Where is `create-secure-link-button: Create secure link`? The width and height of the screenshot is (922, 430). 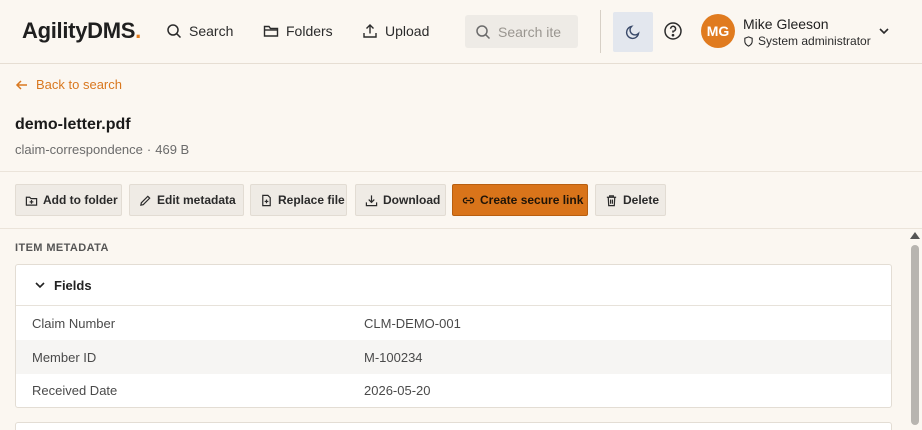 create-secure-link-button: Create secure link is located at coordinates (520, 200).